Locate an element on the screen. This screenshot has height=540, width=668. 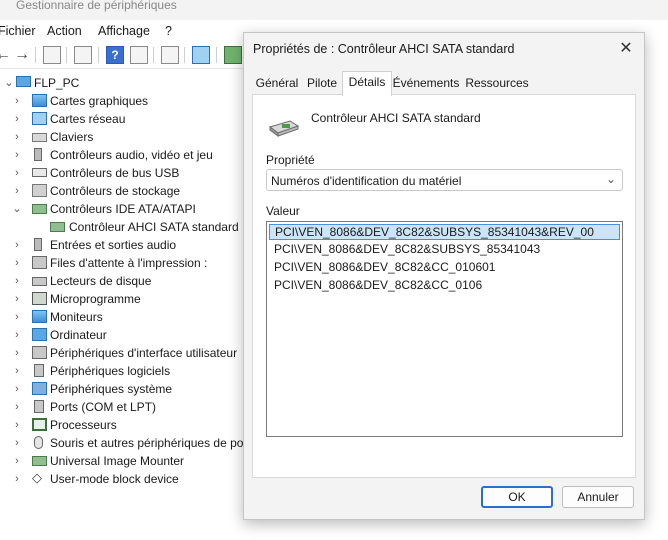
tree-item-controleur-ahci: Contrôleur AHCI SATA standard is located at coordinates (122, 227).